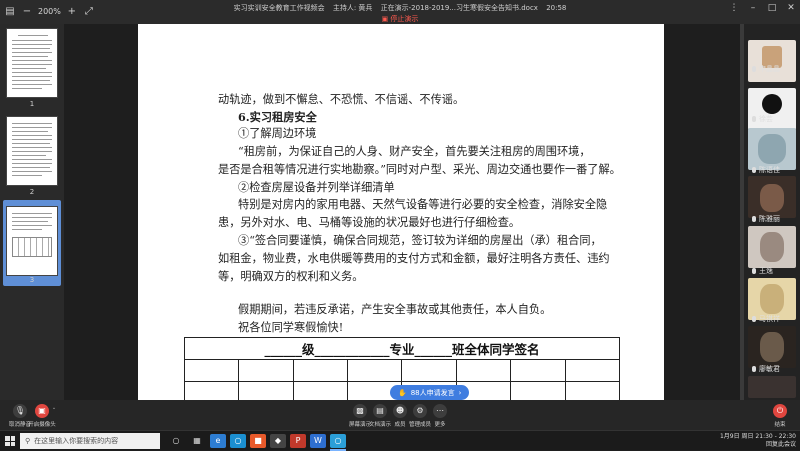 The height and width of the screenshot is (451, 800). Describe the element at coordinates (742, 212) in the screenshot. I see `participant-scrollbar` at that location.